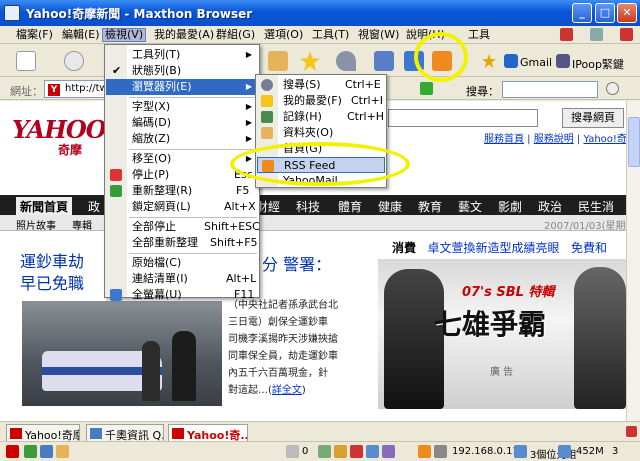  Describe the element at coordinates (598, 64) in the screenshot. I see `ipoop-link: IPoop緊鍵` at that location.